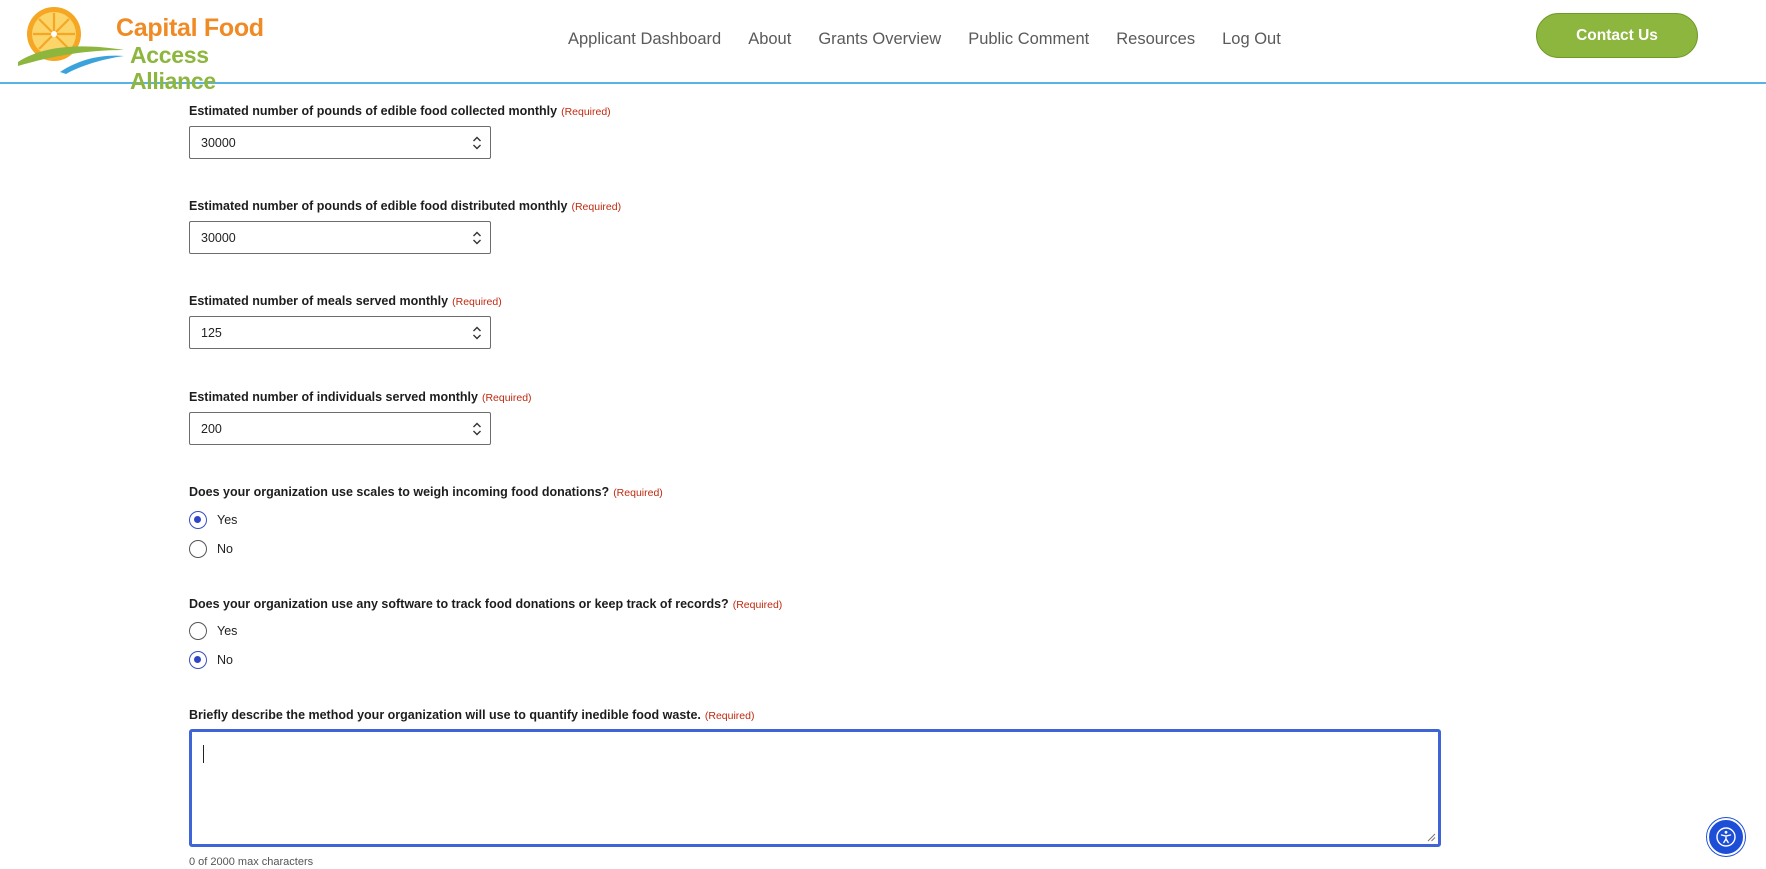 The image size is (1766, 869). I want to click on resize-grip-icon, so click(1431, 837).